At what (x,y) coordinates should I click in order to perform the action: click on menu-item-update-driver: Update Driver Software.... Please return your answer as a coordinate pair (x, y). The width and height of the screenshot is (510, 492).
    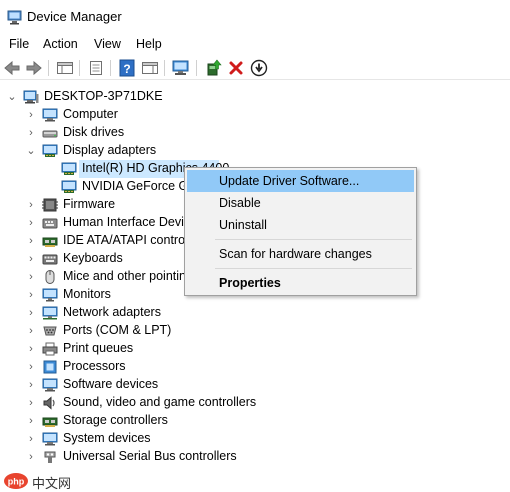
    Looking at the image, I should click on (300, 181).